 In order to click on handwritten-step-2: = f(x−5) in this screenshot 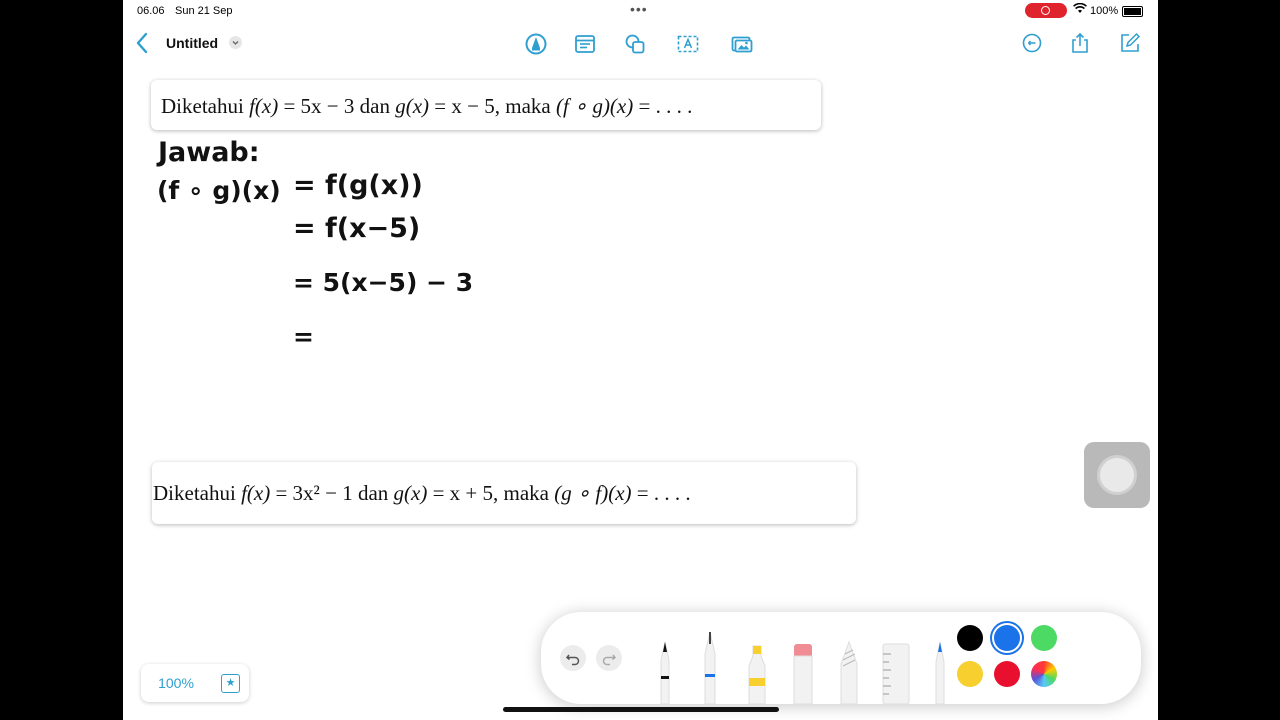, I will do `click(357, 228)`.